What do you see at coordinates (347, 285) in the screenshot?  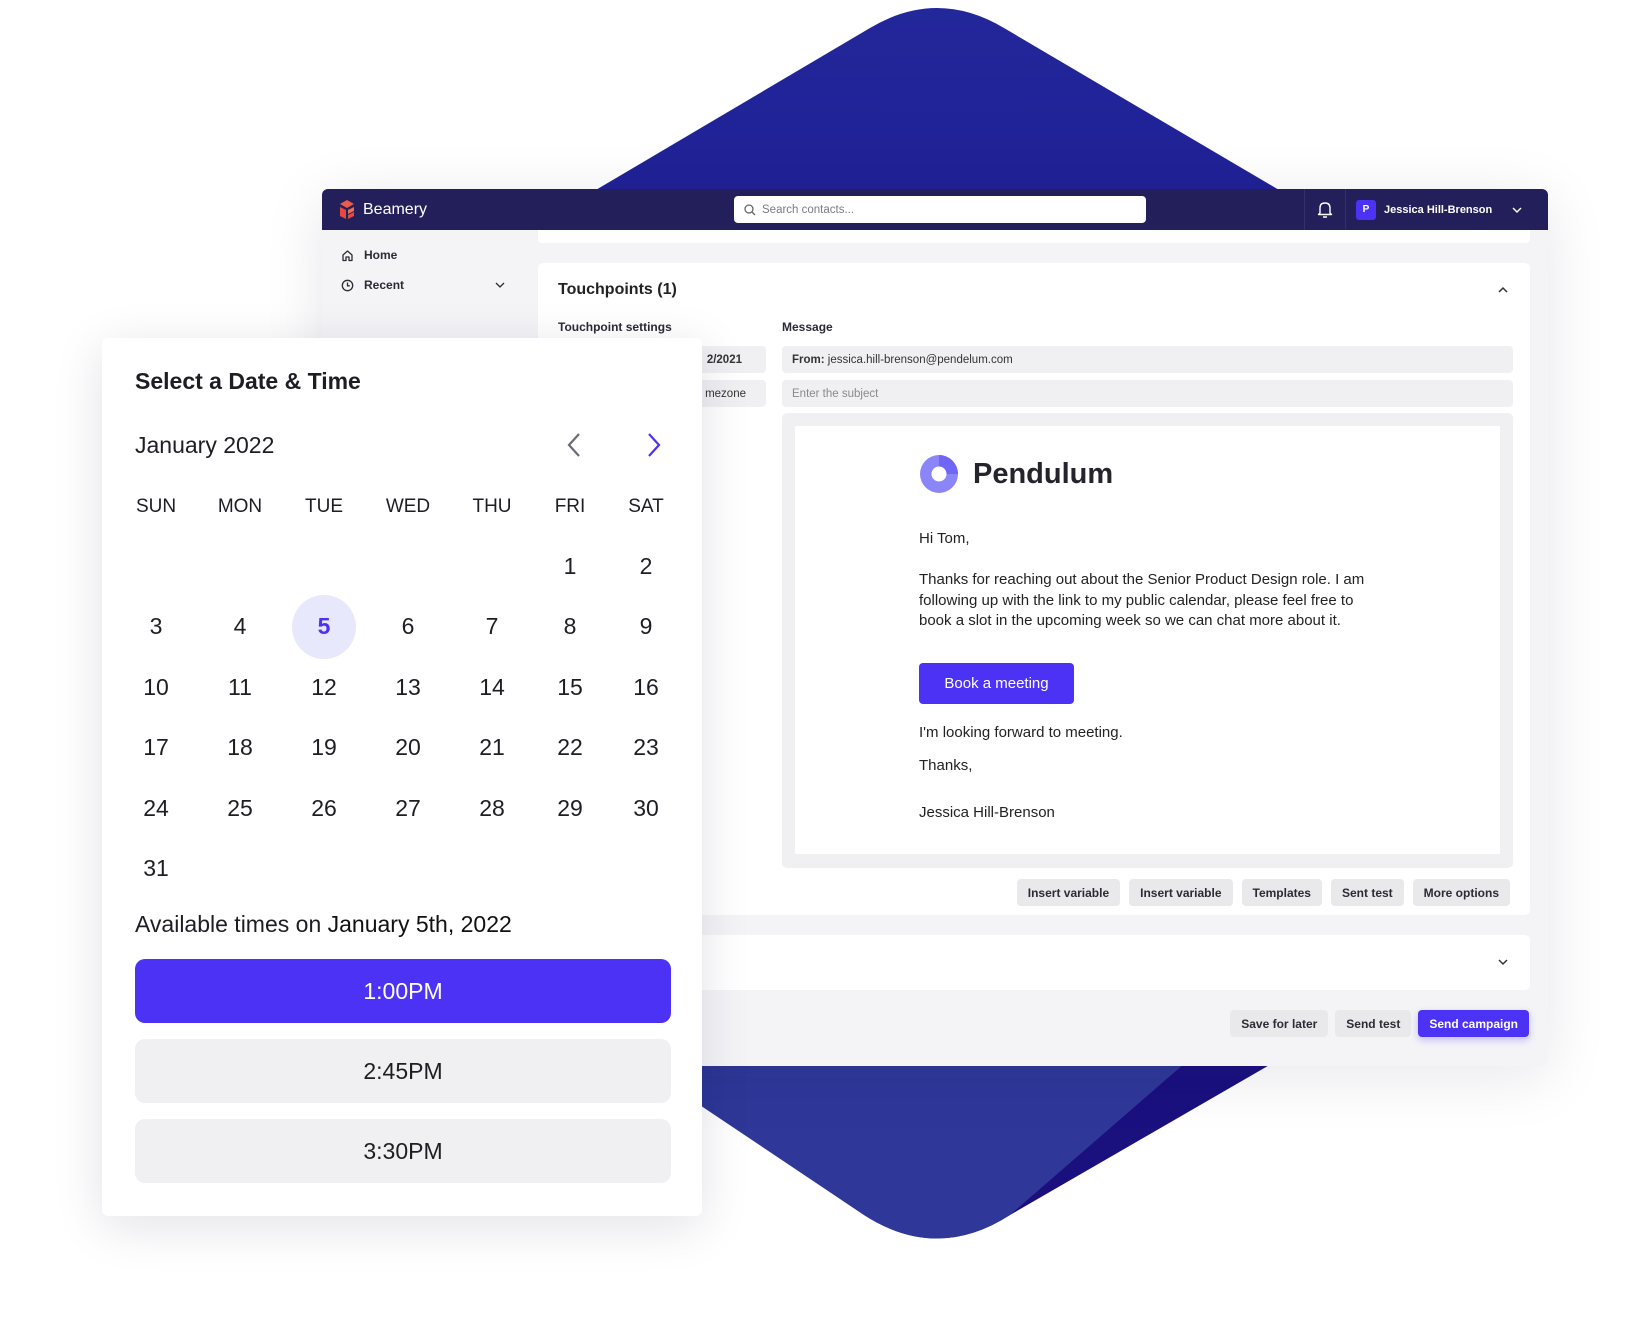 I see `clock-icon` at bounding box center [347, 285].